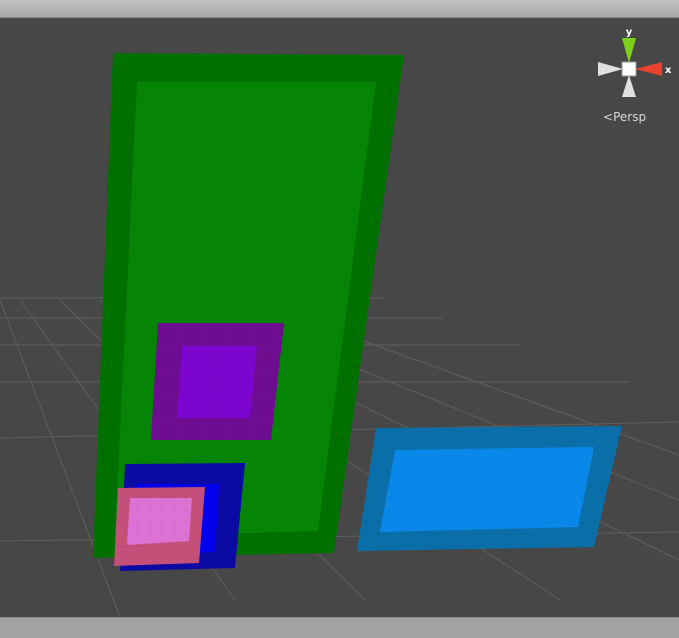  I want to click on gizmo-neg-x-arrow-icon, so click(610, 69).